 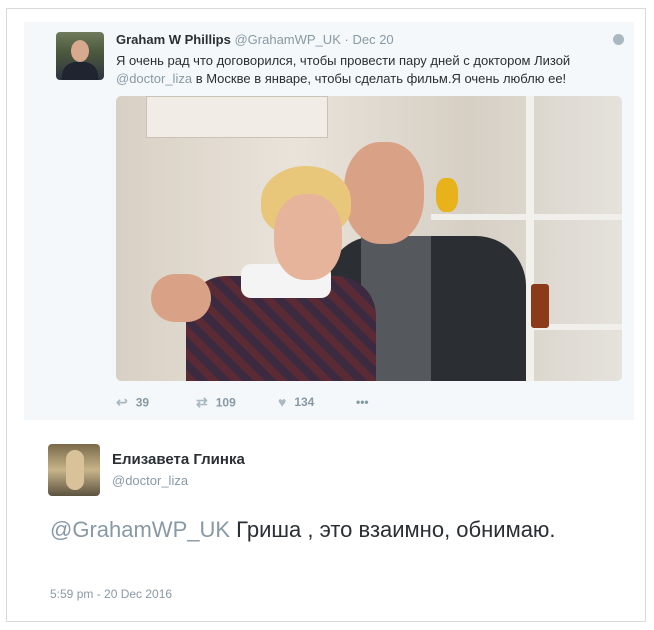 What do you see at coordinates (447, 195) in the screenshot?
I see `toy-figure` at bounding box center [447, 195].